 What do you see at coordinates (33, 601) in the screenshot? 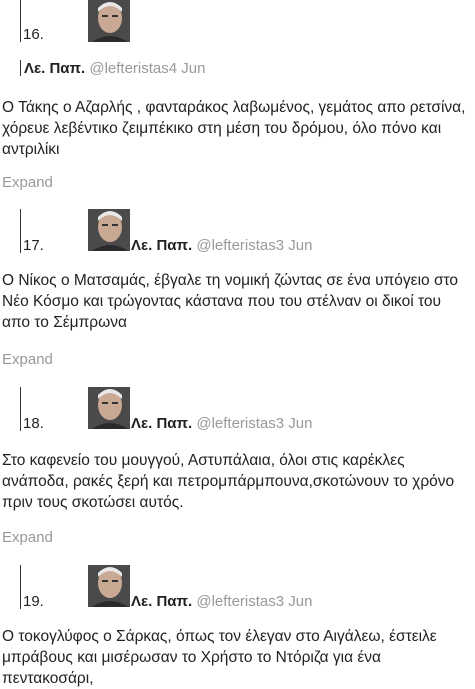
I see `tweet-number: 19.` at bounding box center [33, 601].